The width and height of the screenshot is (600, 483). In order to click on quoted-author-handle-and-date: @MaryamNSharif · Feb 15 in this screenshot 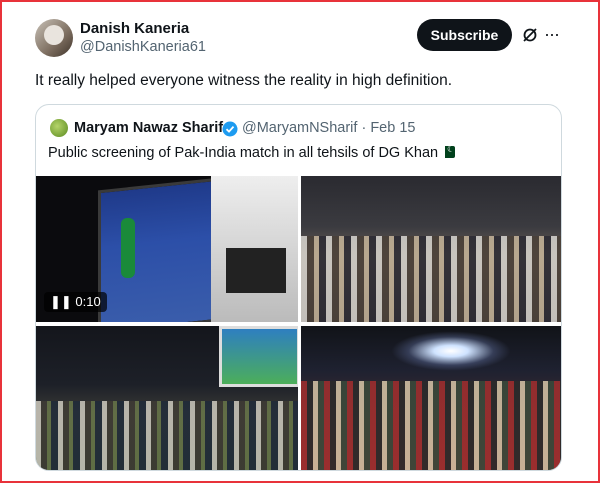, I will do `click(328, 128)`.